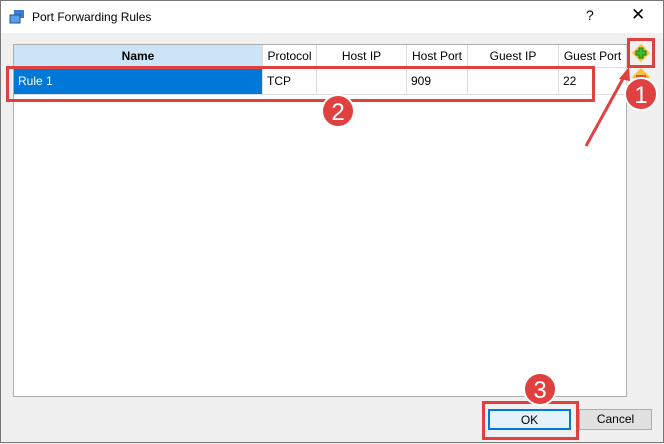 The image size is (664, 444). Describe the element at coordinates (338, 111) in the screenshot. I see `annotation-badge-2: 2` at that location.